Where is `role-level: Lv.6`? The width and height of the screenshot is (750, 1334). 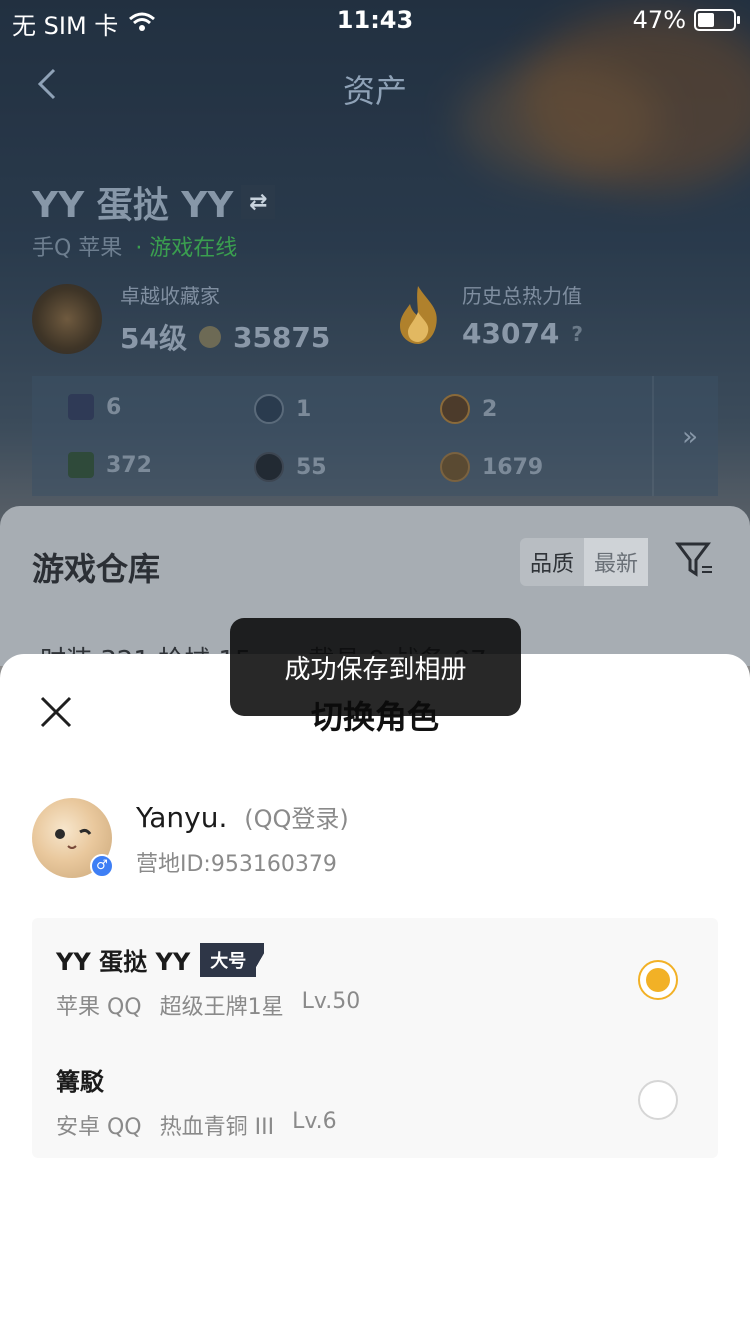 role-level: Lv.6 is located at coordinates (314, 1121).